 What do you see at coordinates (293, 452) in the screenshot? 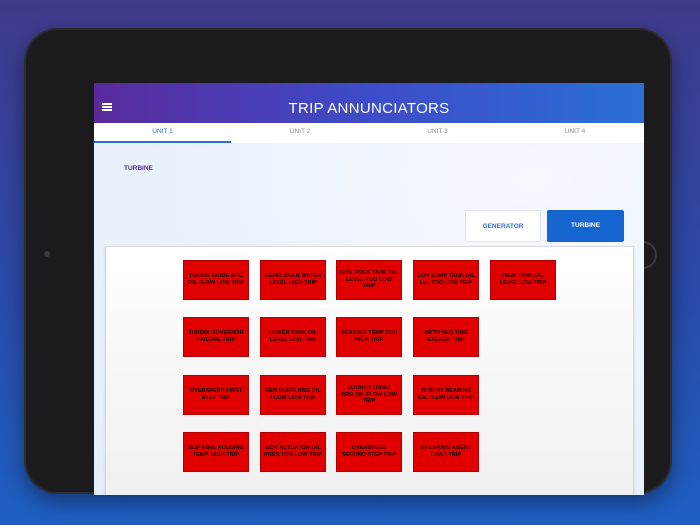
I see `annunciator-tile: GOV ACTUATOR OIL PRES TOO LOW TRIP` at bounding box center [293, 452].